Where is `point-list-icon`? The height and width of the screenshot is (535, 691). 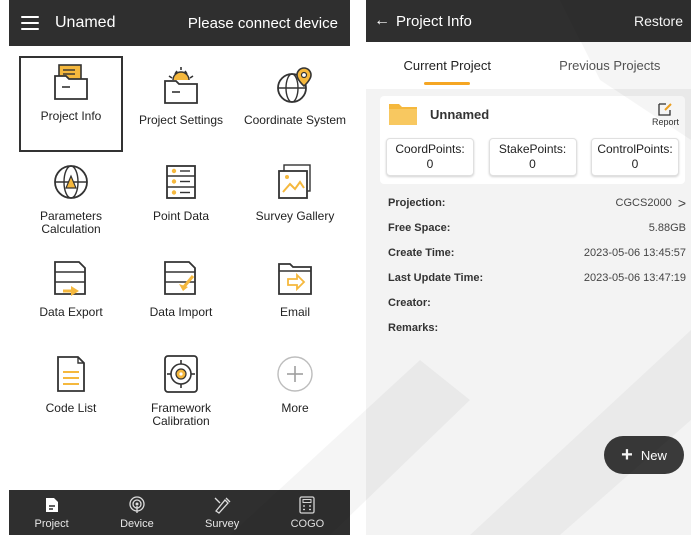 point-list-icon is located at coordinates (181, 182).